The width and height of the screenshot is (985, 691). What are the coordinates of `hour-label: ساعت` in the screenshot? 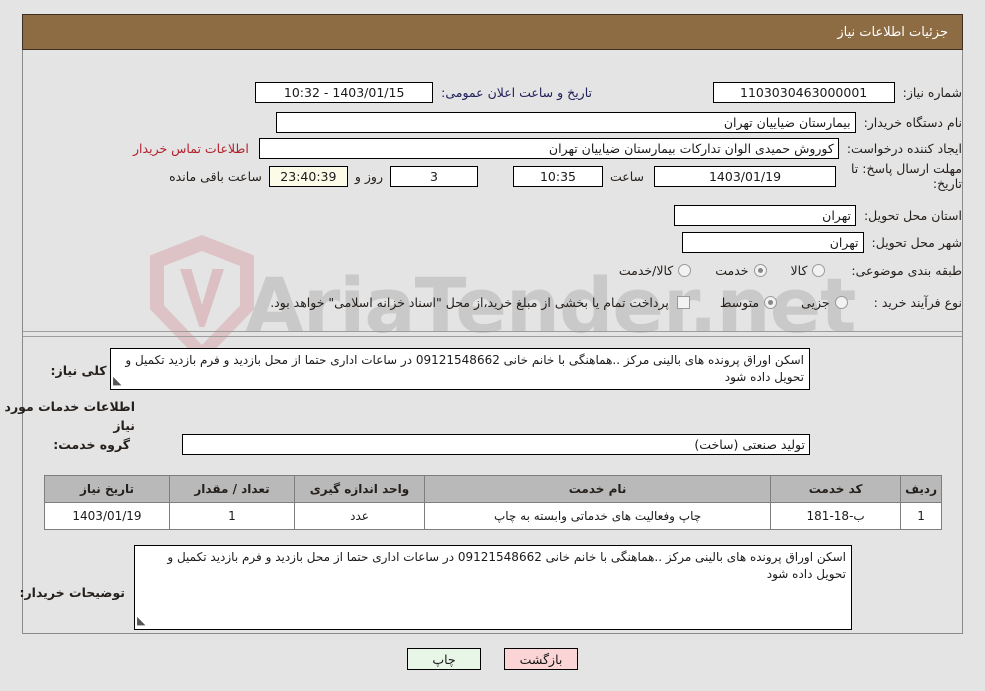 It's located at (626, 176).